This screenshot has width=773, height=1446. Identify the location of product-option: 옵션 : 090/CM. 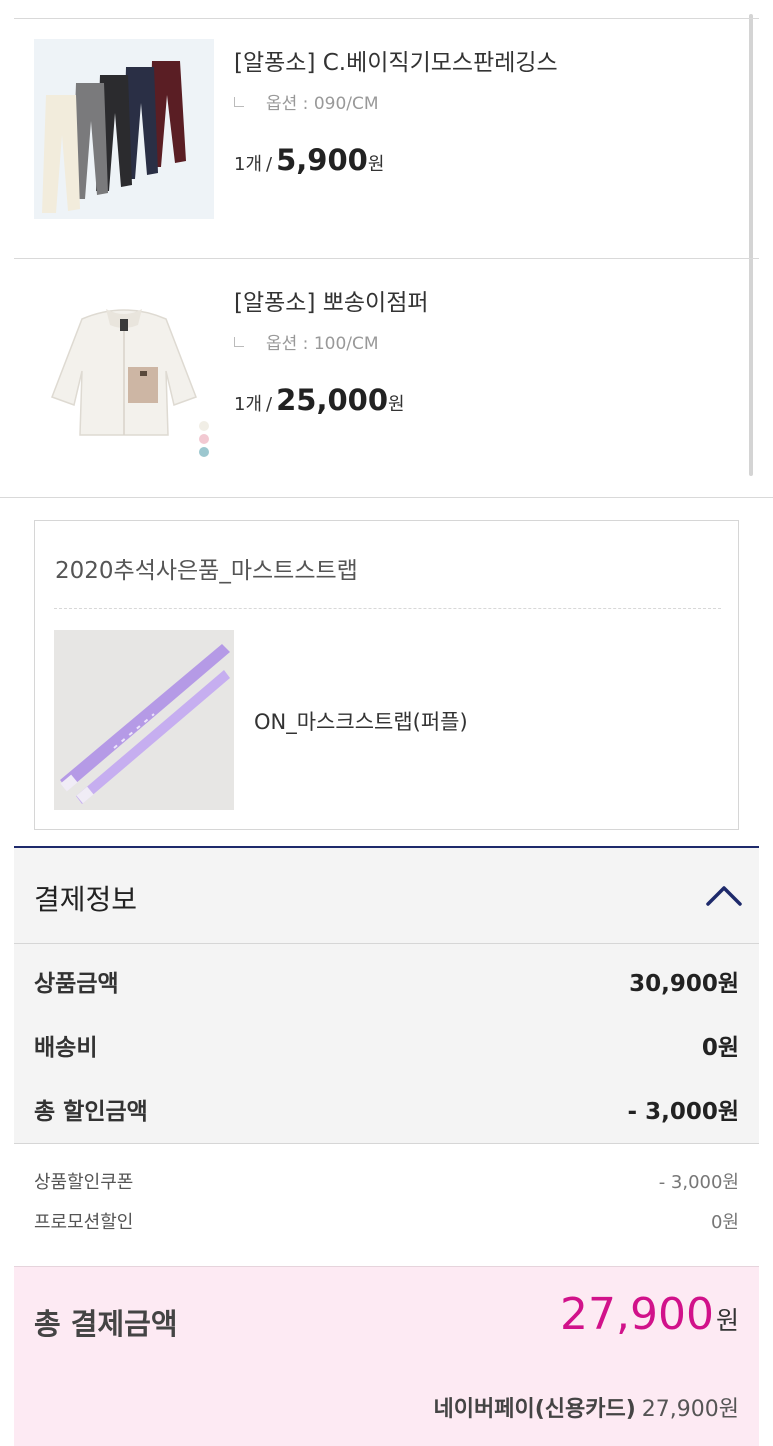
(306, 101).